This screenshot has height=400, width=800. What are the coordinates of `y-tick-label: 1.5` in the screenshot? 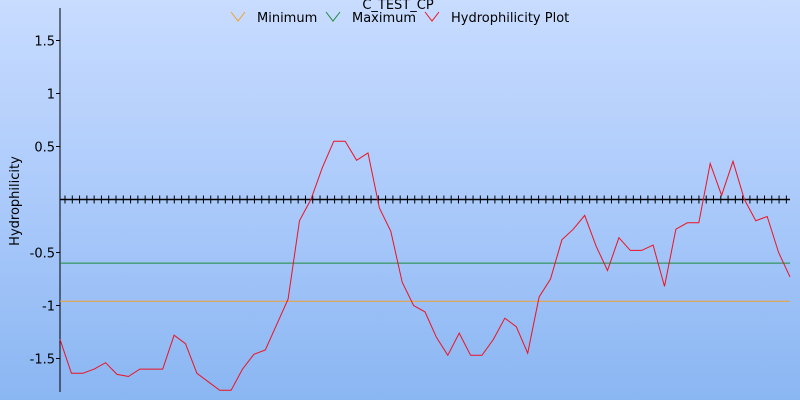 It's located at (44, 42).